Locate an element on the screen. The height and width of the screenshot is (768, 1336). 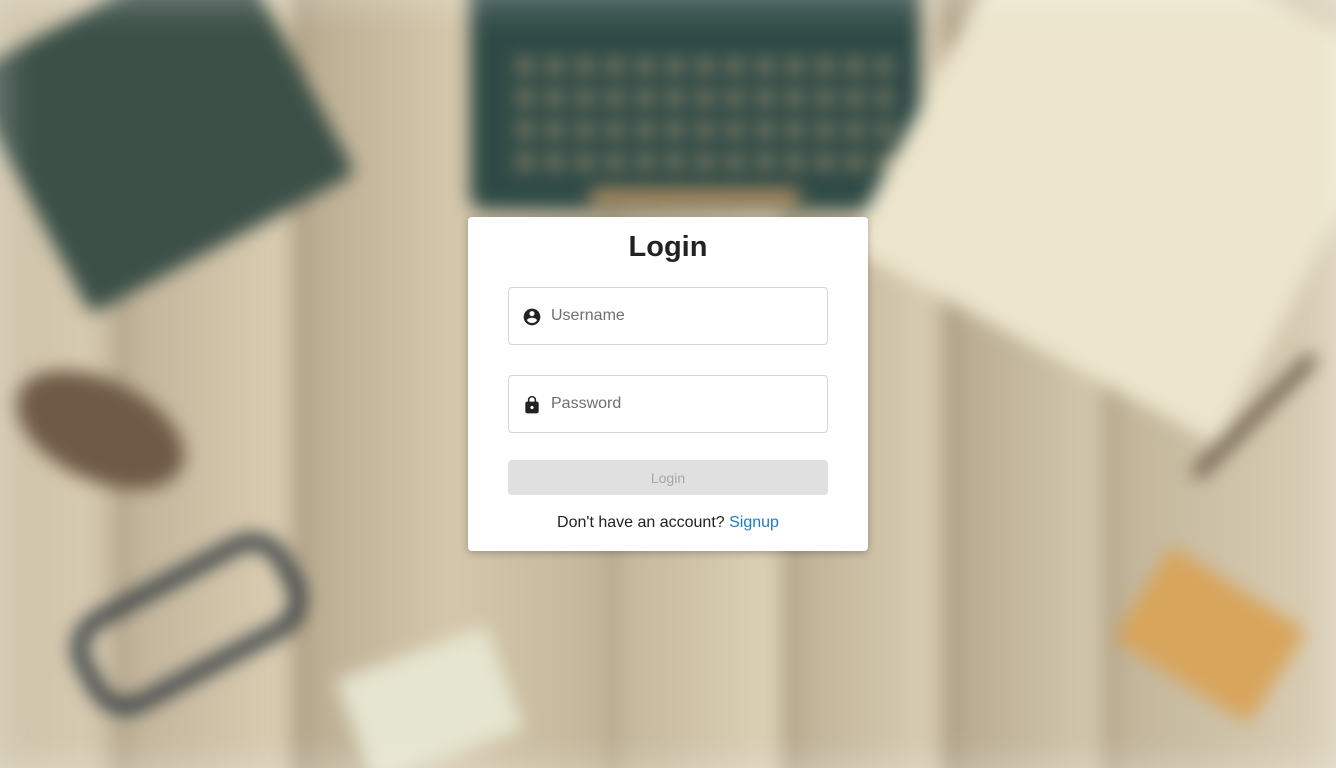
username-field is located at coordinates (668, 316).